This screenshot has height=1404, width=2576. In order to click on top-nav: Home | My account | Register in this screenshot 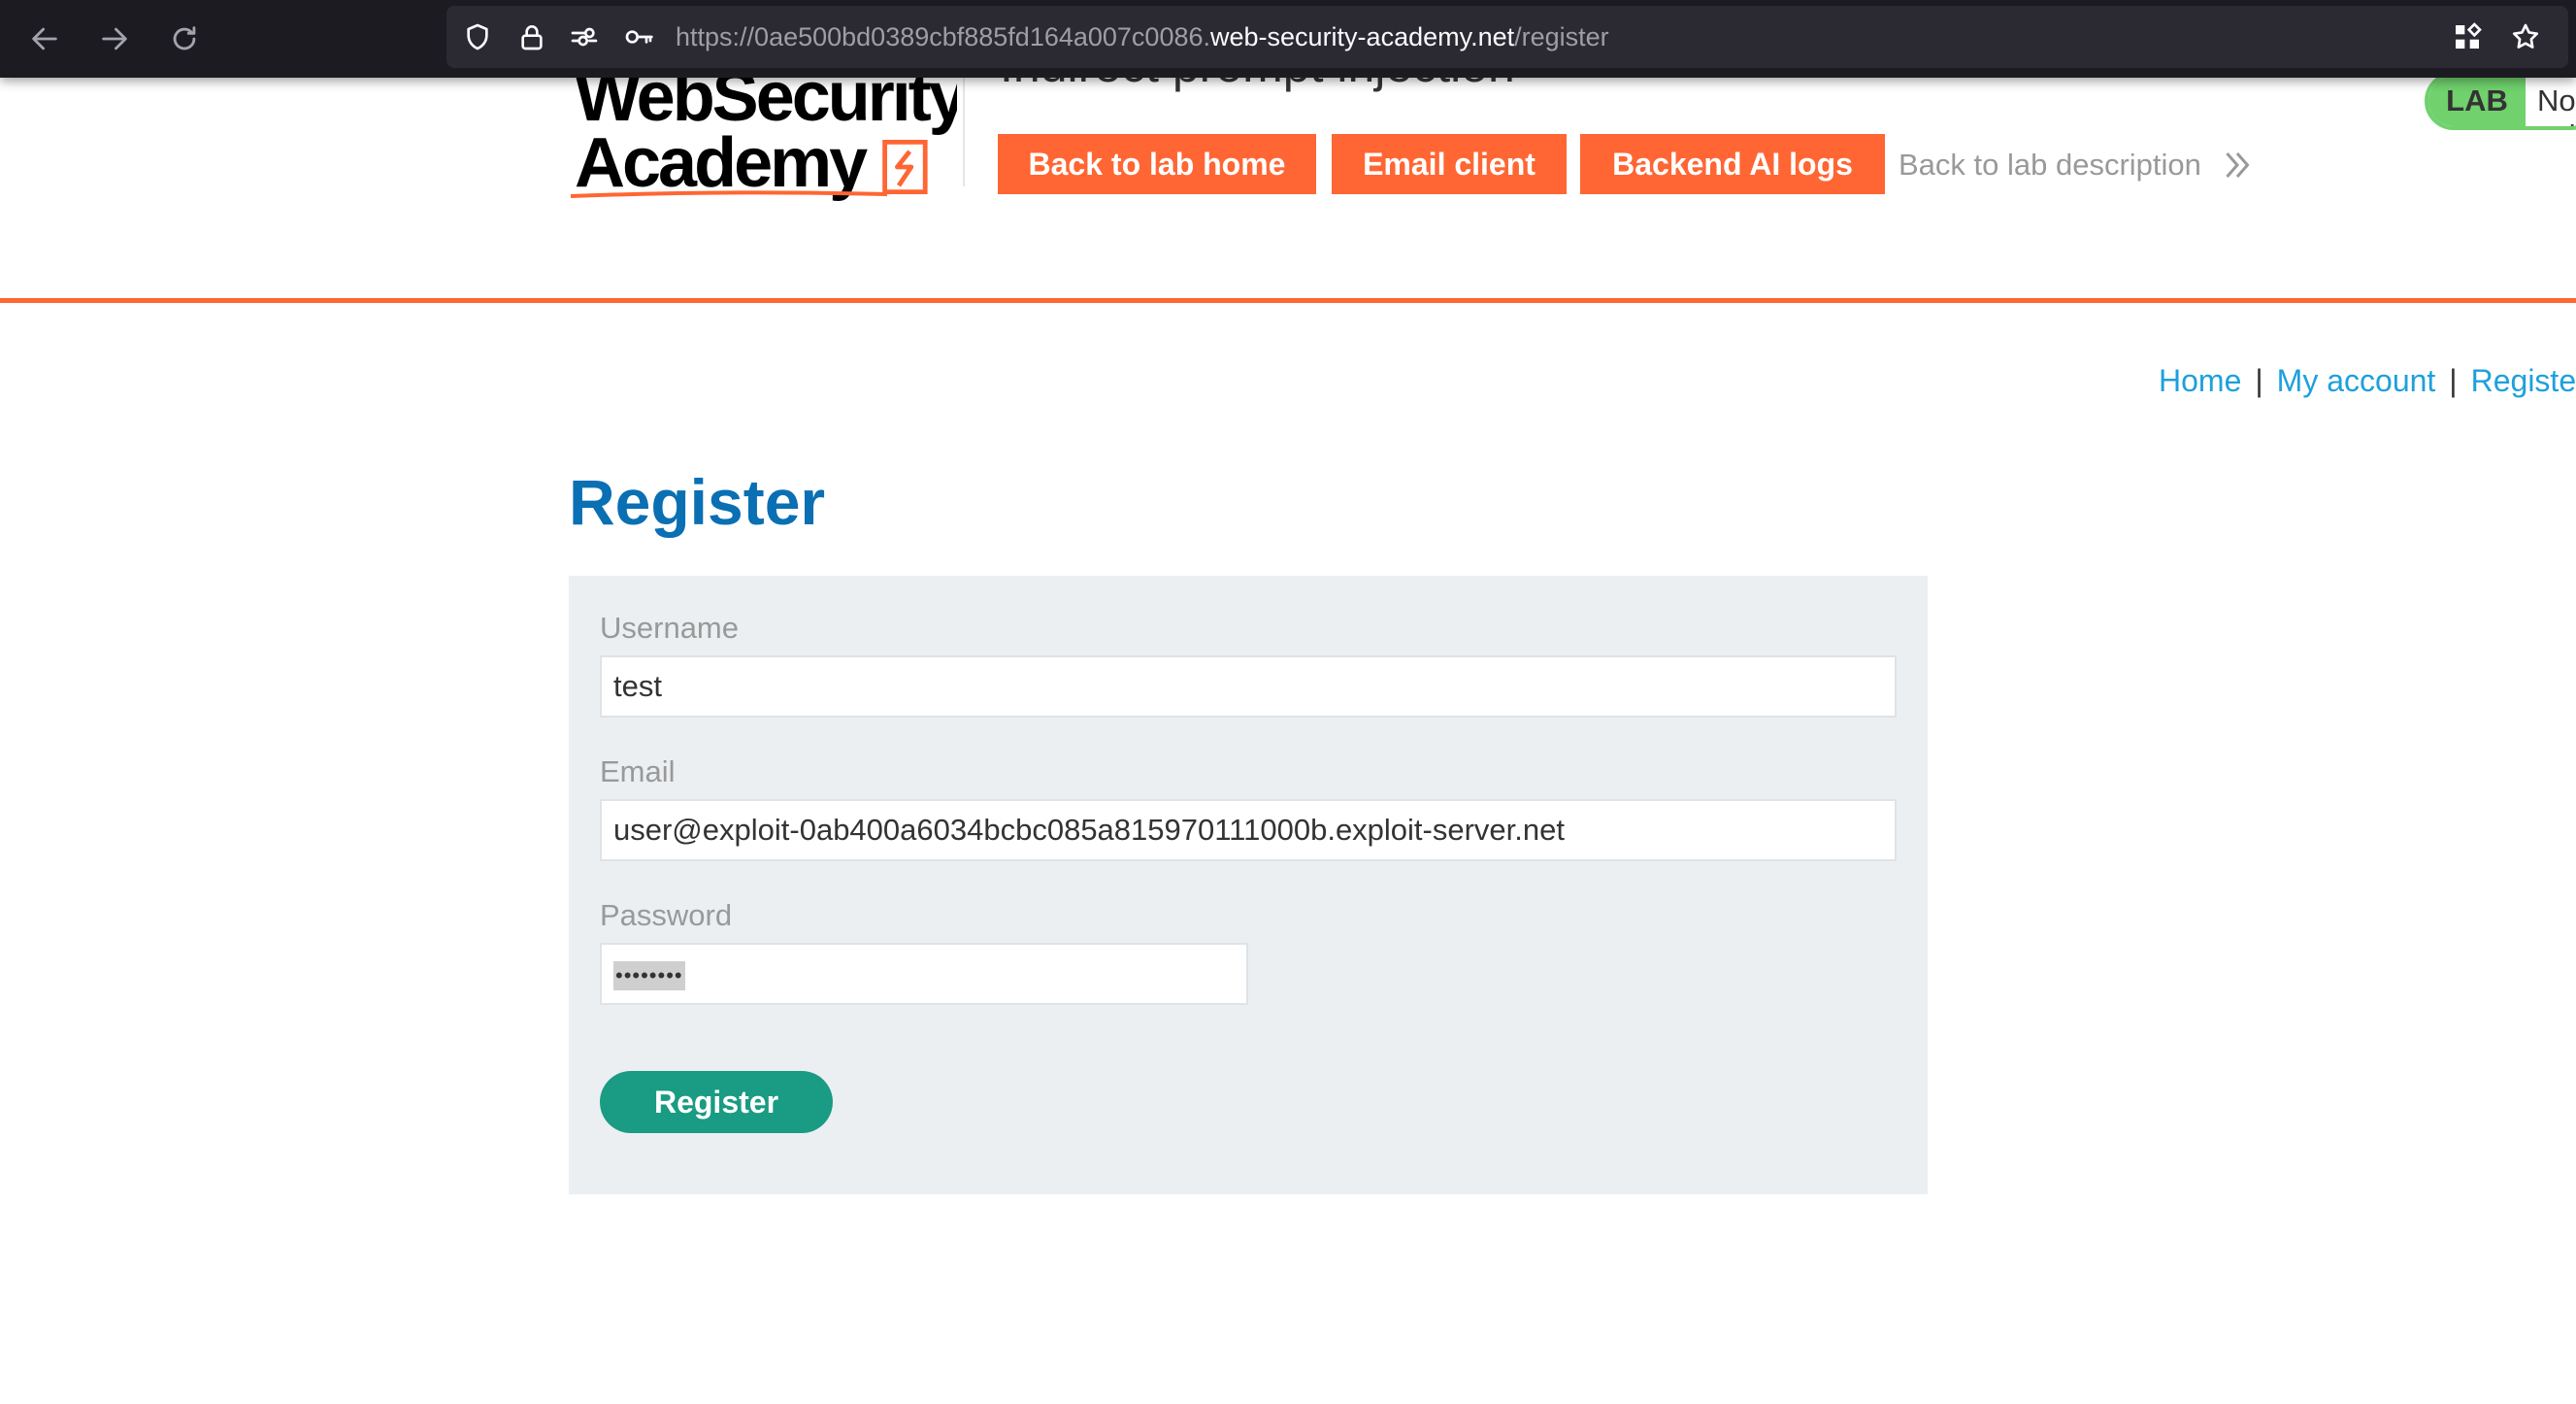, I will do `click(2367, 380)`.